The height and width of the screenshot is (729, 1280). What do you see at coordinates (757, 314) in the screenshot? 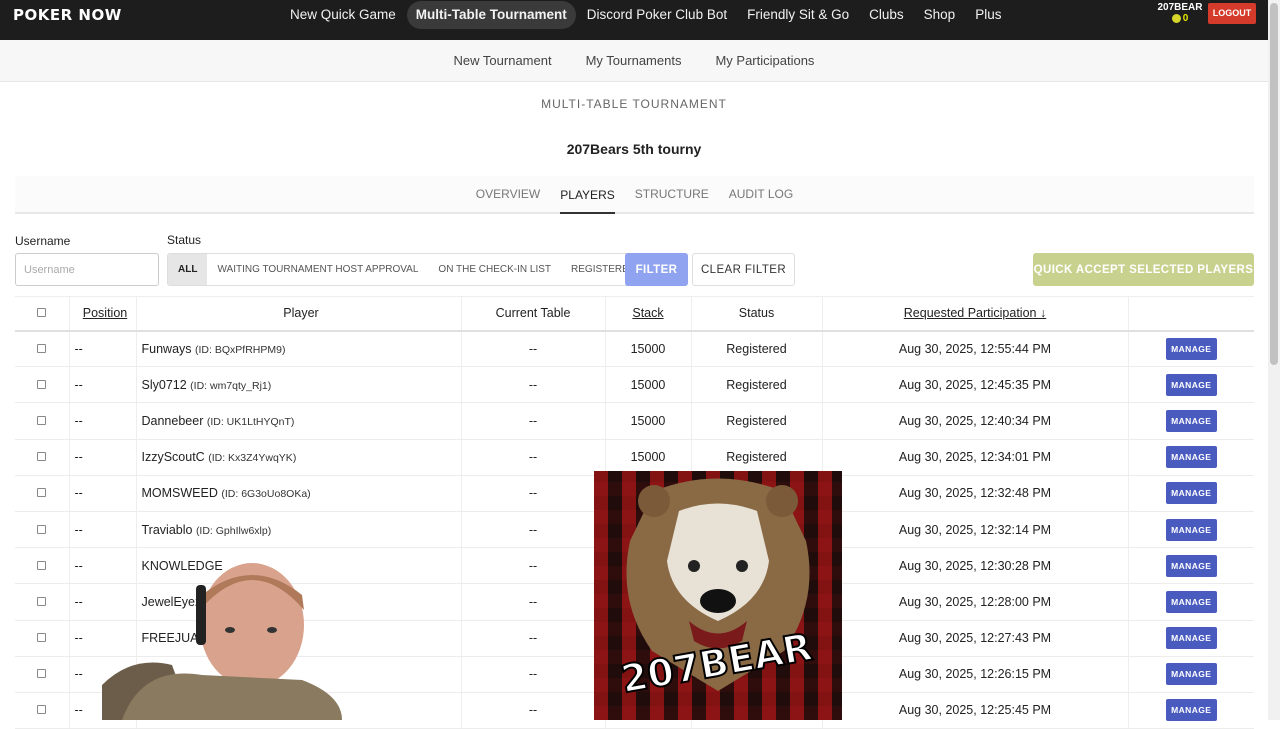
I see `header-status: Status` at bounding box center [757, 314].